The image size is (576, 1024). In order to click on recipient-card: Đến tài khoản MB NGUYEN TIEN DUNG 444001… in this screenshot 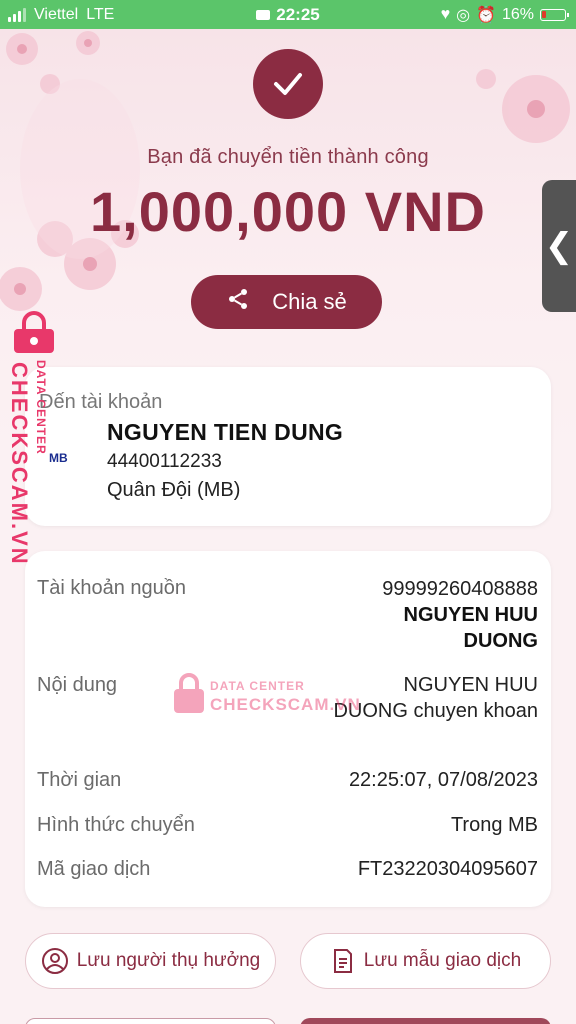, I will do `click(288, 446)`.